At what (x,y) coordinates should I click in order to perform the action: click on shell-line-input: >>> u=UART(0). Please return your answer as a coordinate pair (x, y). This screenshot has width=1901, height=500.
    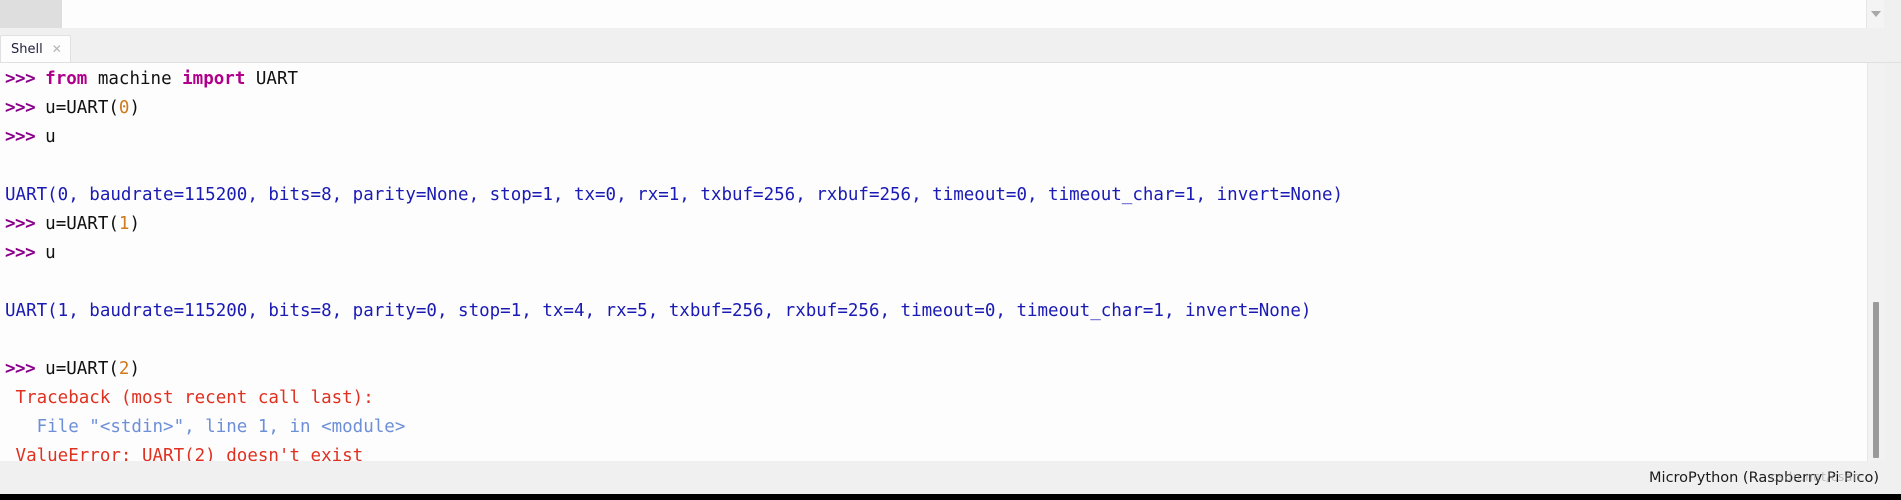
    Looking at the image, I should click on (932, 108).